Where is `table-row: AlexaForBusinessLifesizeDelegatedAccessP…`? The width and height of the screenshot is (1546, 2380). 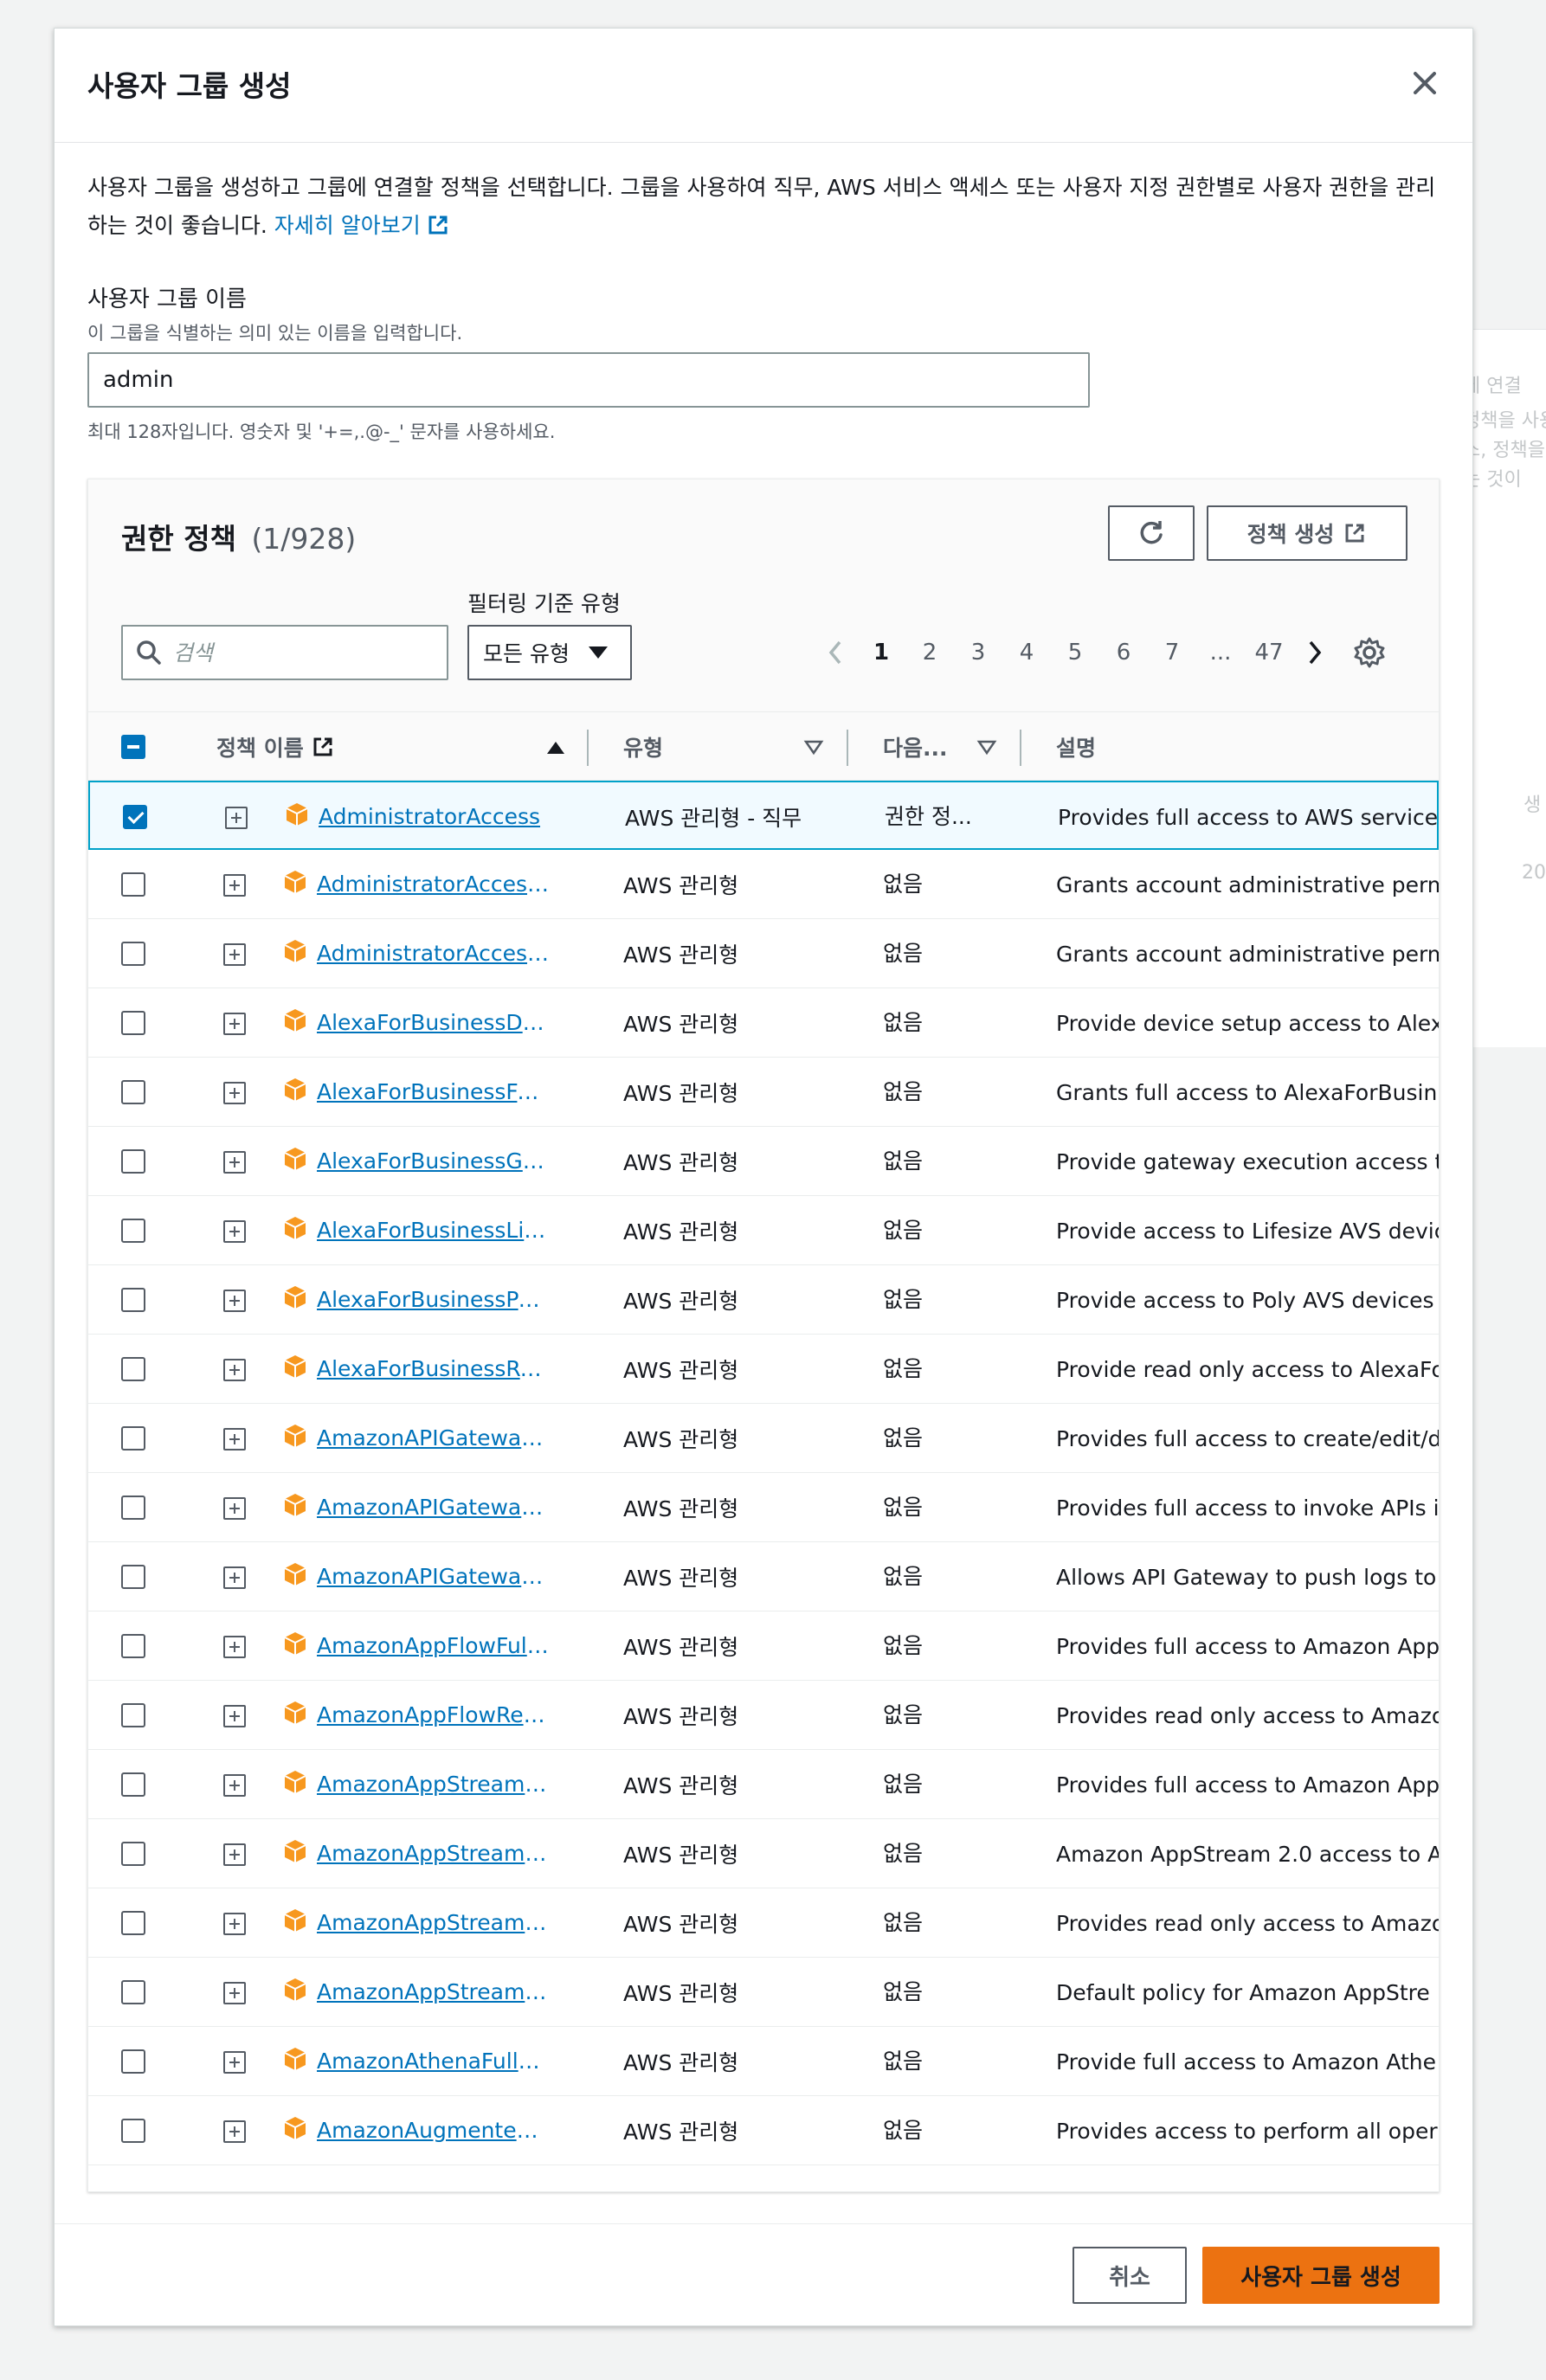
table-row: AlexaForBusinessLifesizeDelegatedAccessP… is located at coordinates (763, 1230).